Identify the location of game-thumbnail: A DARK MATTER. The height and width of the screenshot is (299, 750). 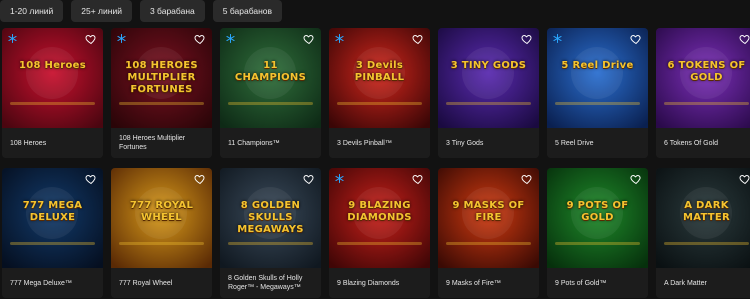
(703, 218).